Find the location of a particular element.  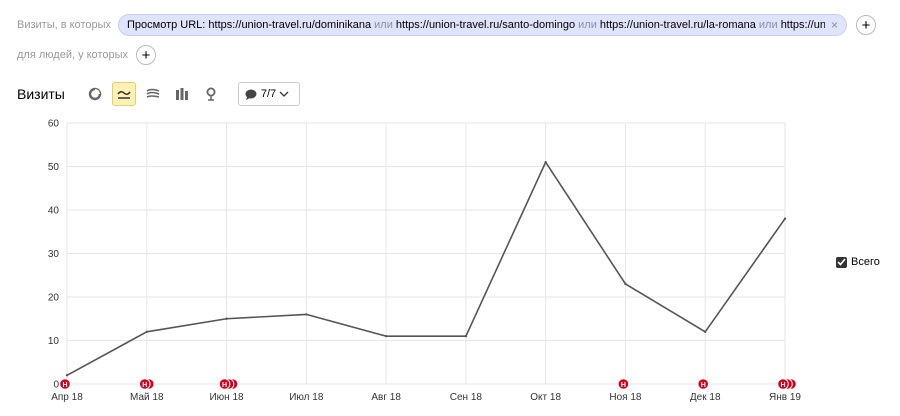

chip-or-3: или is located at coordinates (768, 25).